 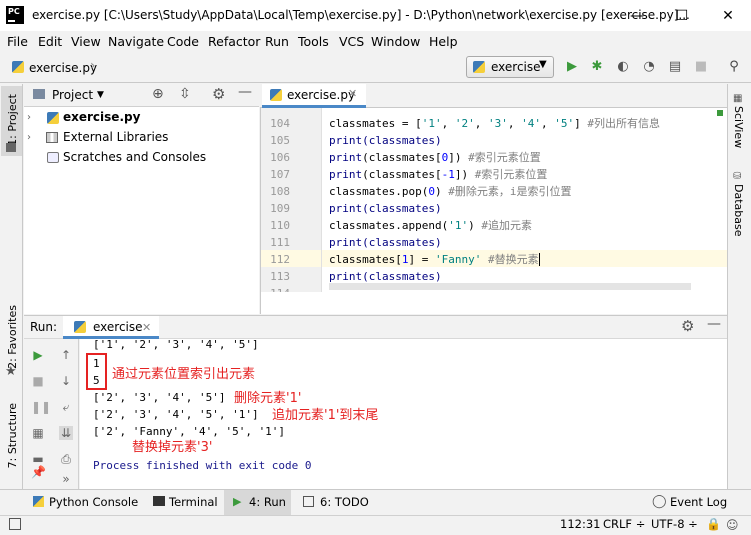 I want to click on project-panel, so click(x=141, y=199).